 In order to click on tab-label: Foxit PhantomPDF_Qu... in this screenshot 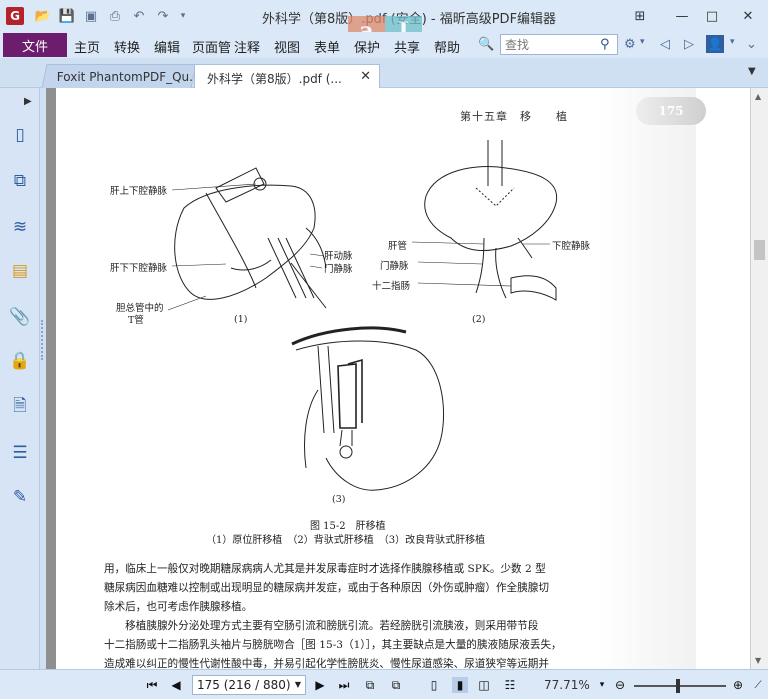, I will do `click(128, 77)`.